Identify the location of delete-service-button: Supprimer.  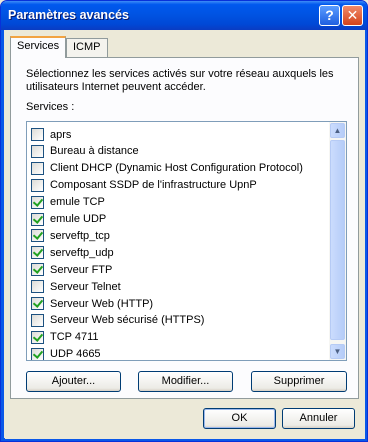
(299, 381).